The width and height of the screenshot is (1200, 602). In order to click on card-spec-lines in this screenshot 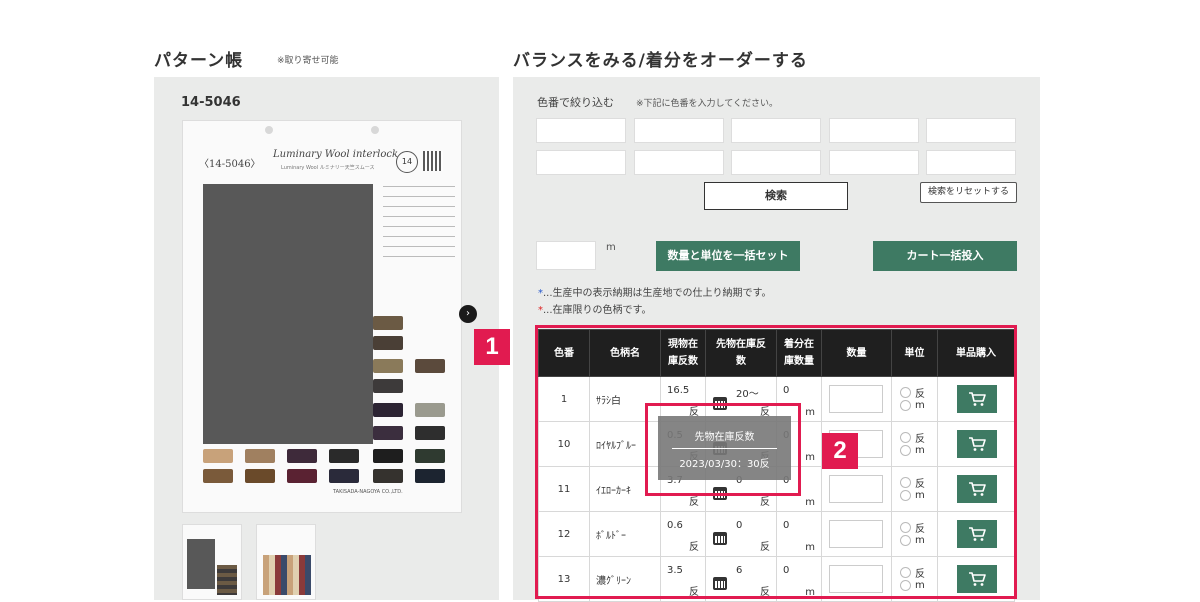, I will do `click(419, 226)`.